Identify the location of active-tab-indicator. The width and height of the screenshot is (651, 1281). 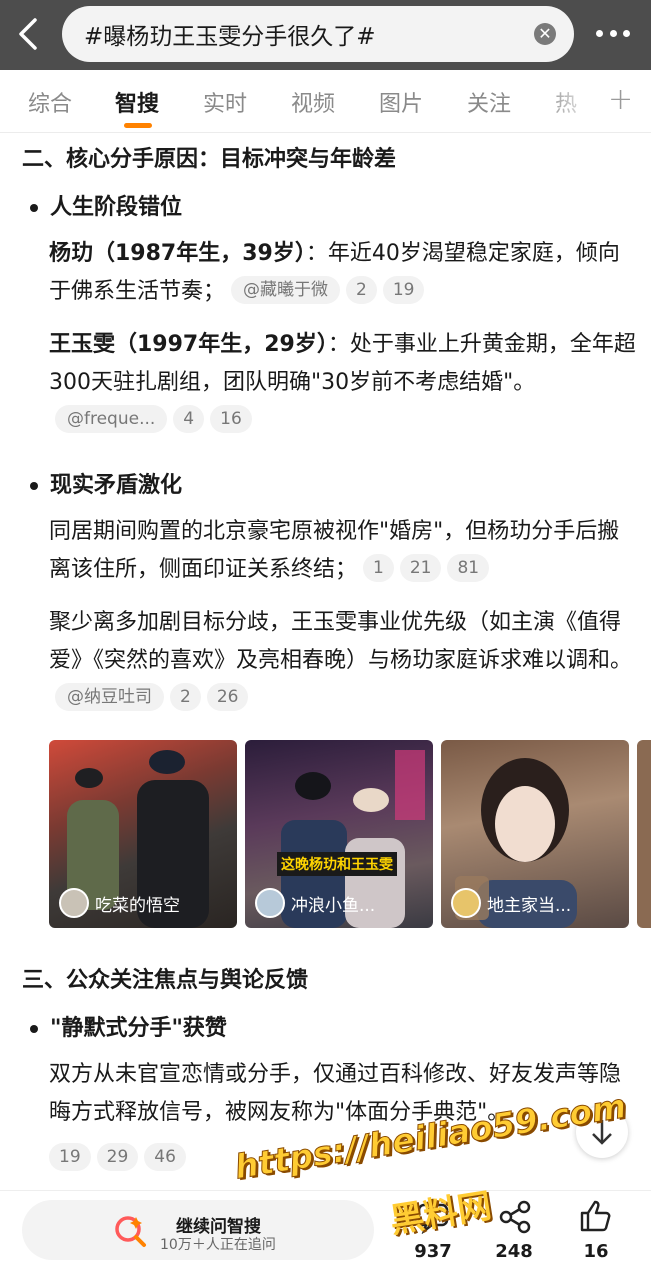
(138, 125).